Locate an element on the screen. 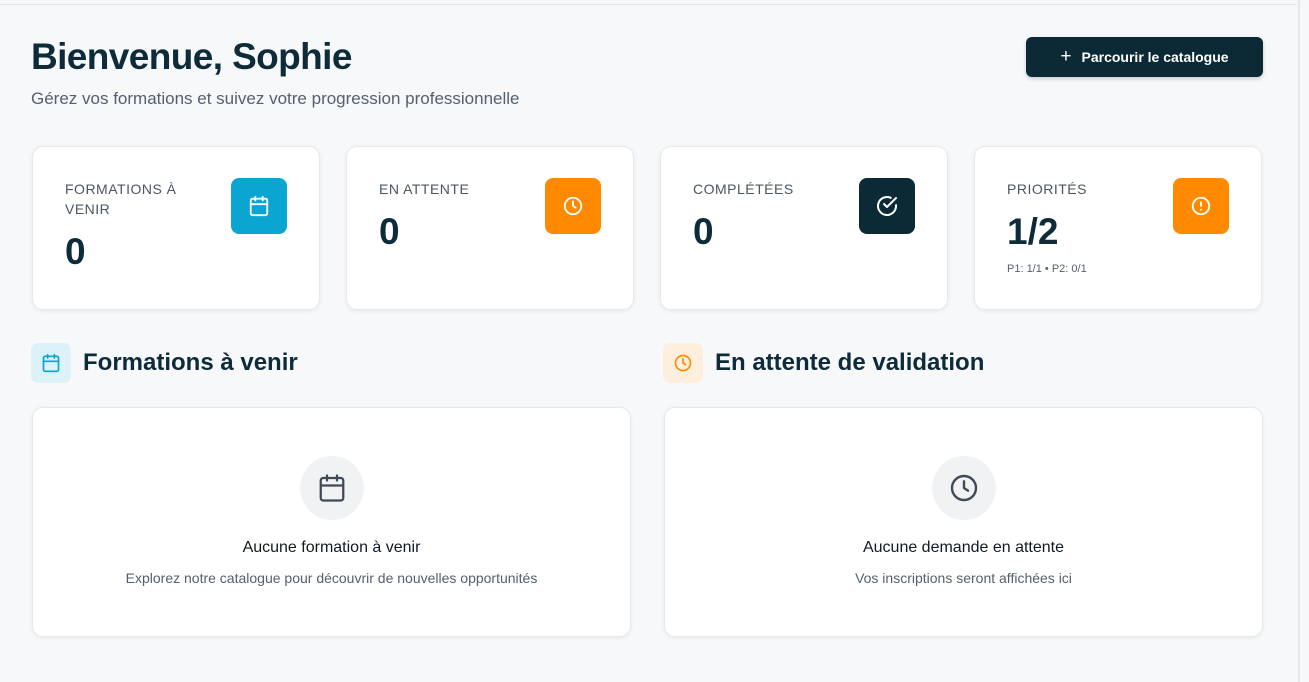 The image size is (1309, 682). stat-card-completed: COMPLÉTÉES 0 is located at coordinates (804, 228).